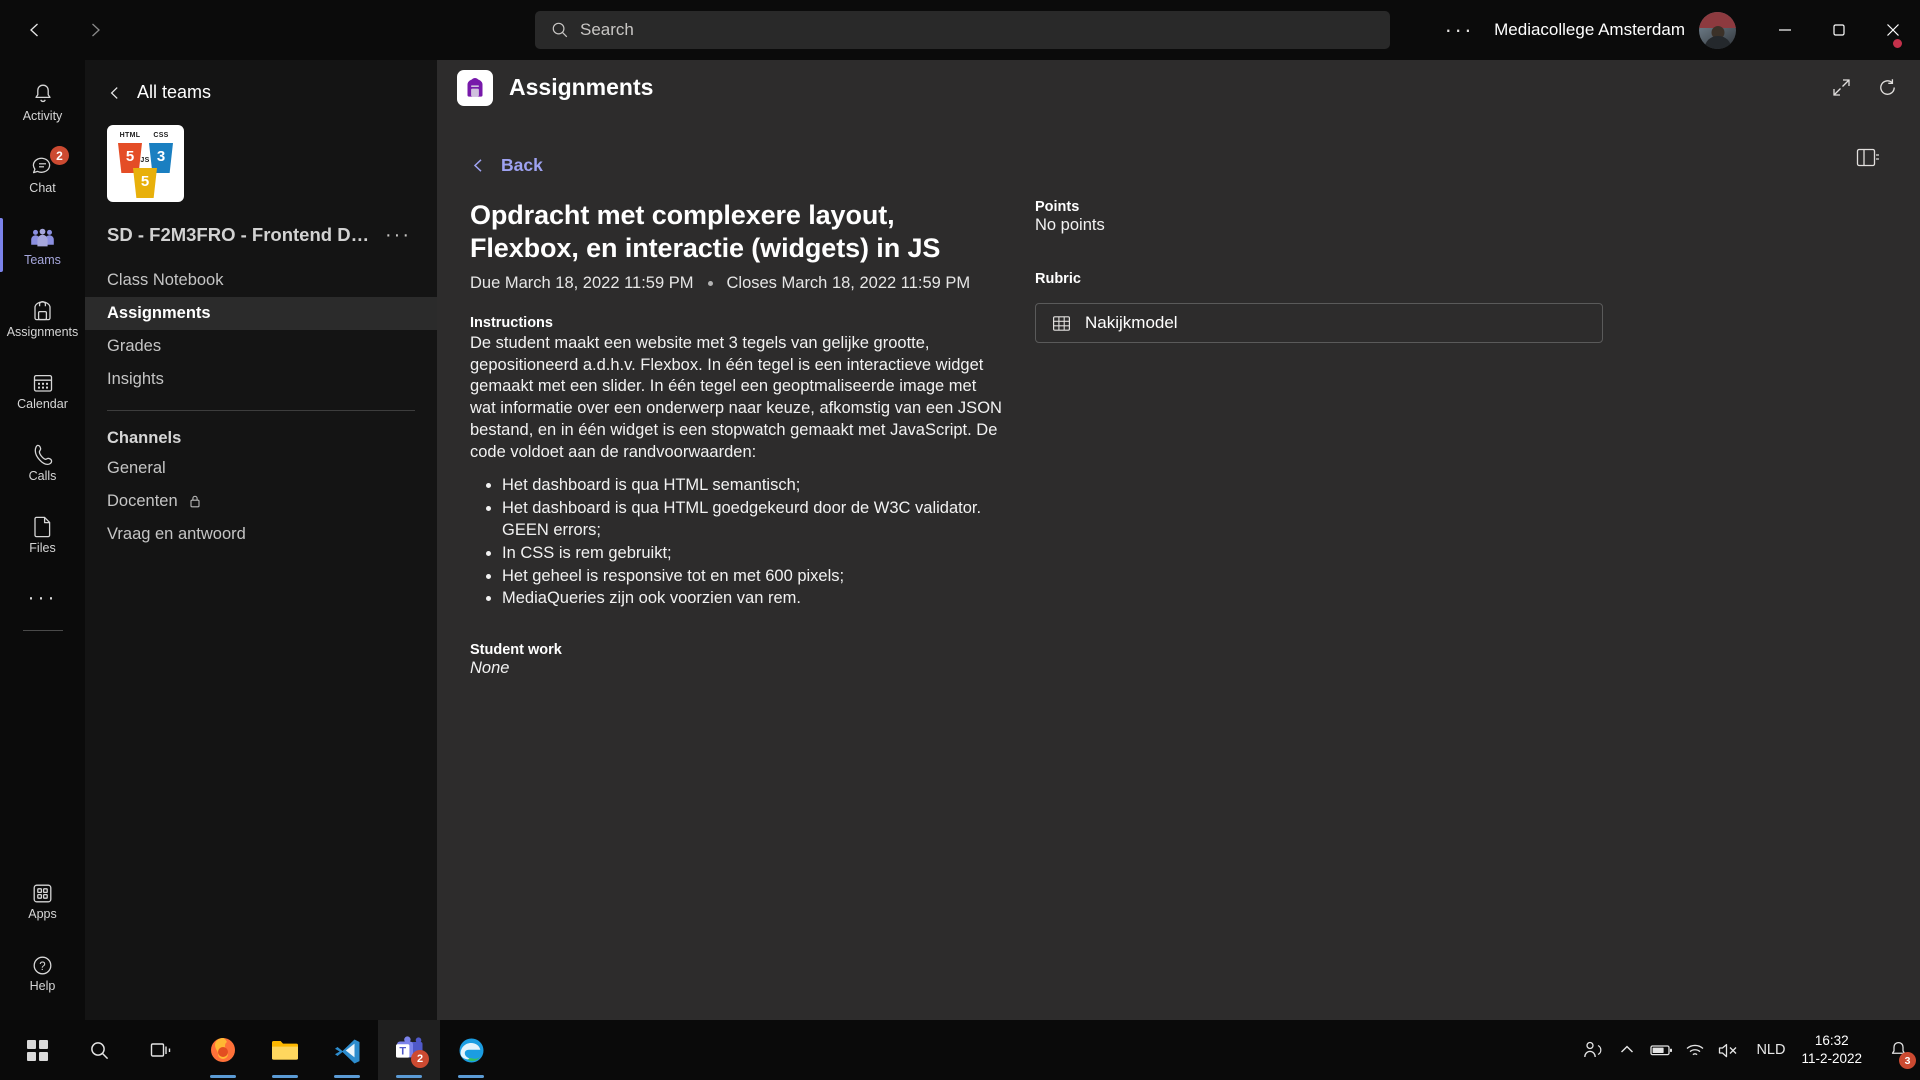 This screenshot has height=1080, width=1920. I want to click on all-teams-label: All teams, so click(174, 92).